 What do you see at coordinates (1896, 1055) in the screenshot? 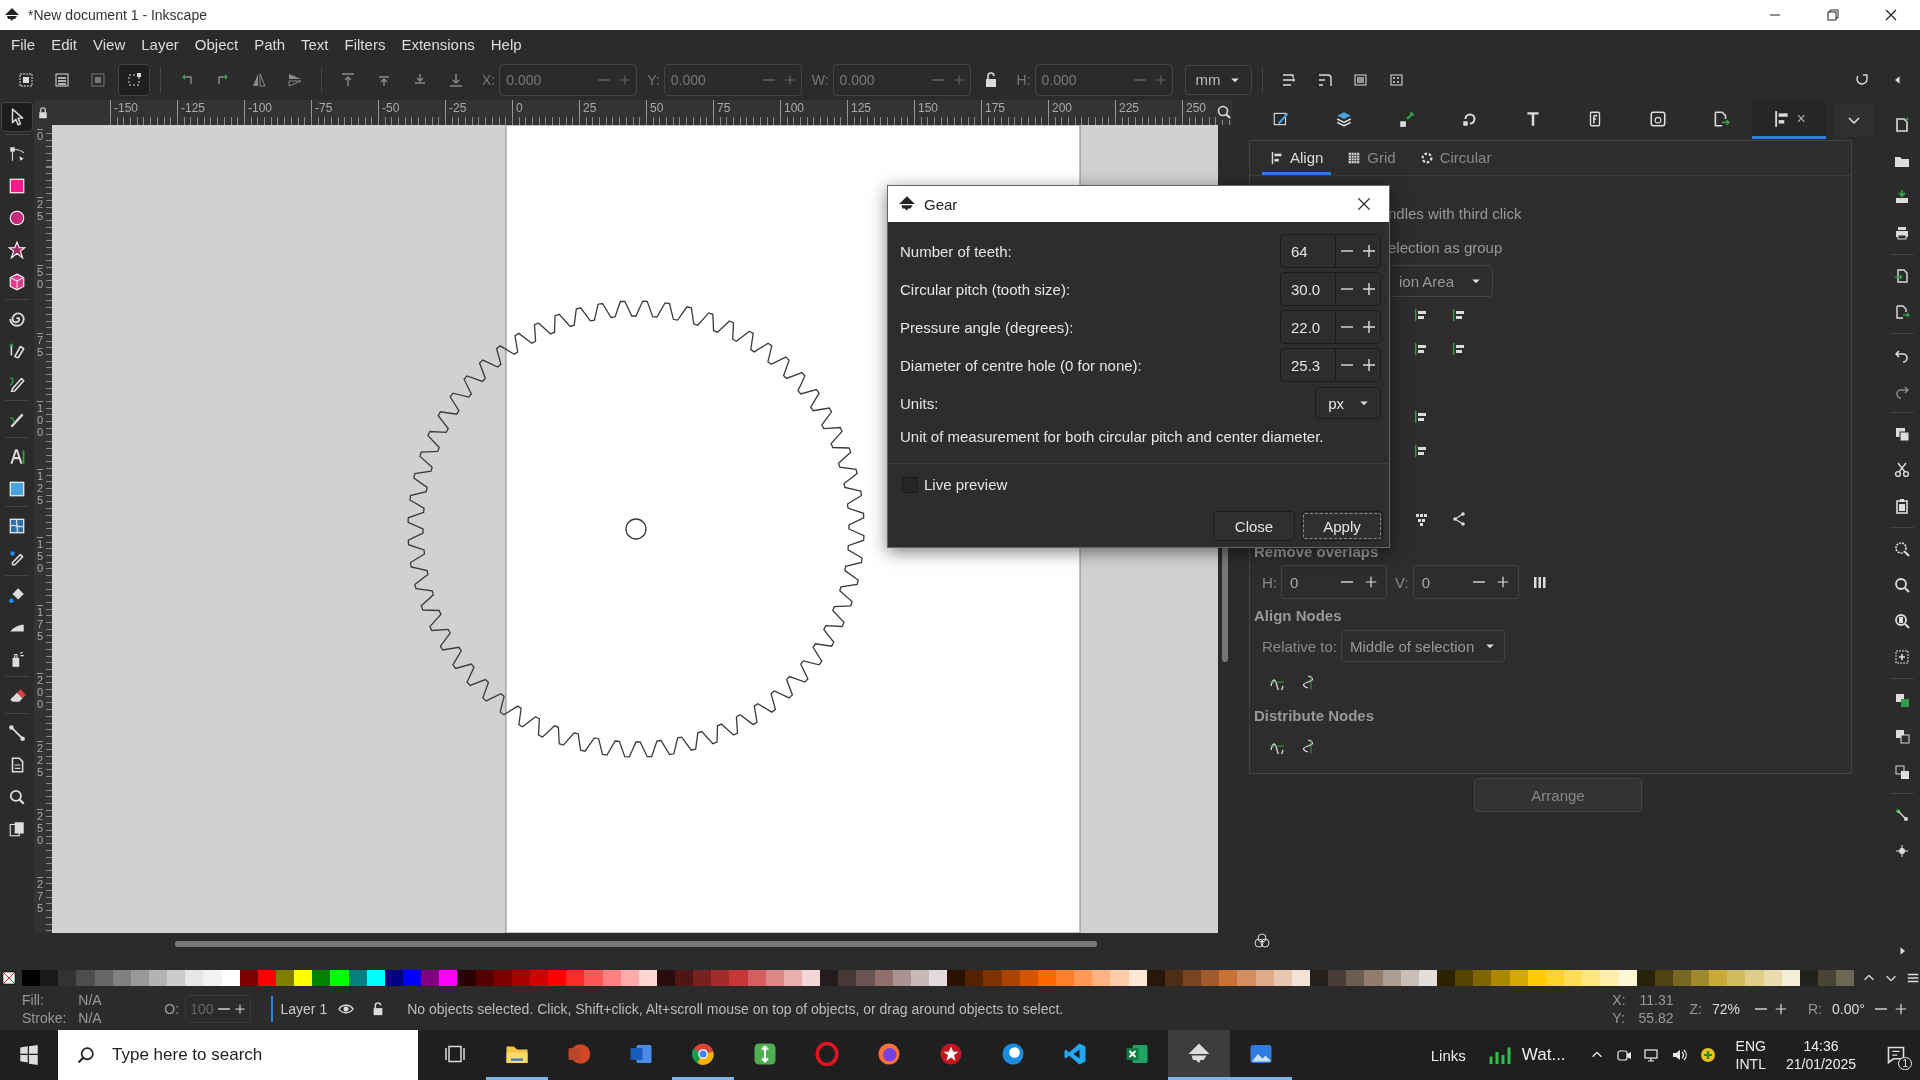
I see `notifications-button: 1` at bounding box center [1896, 1055].